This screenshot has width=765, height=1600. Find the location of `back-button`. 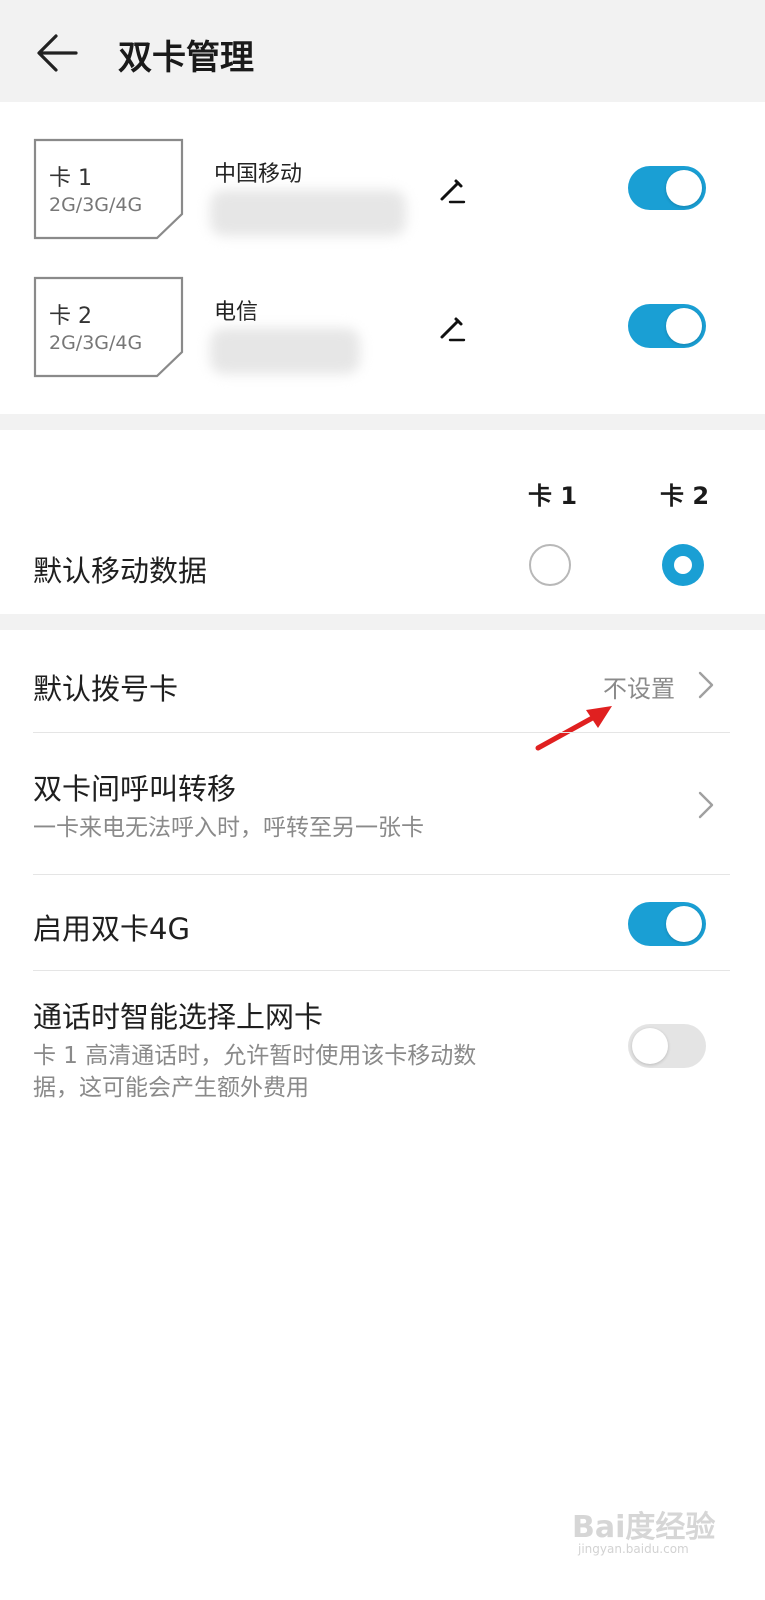

back-button is located at coordinates (57, 53).